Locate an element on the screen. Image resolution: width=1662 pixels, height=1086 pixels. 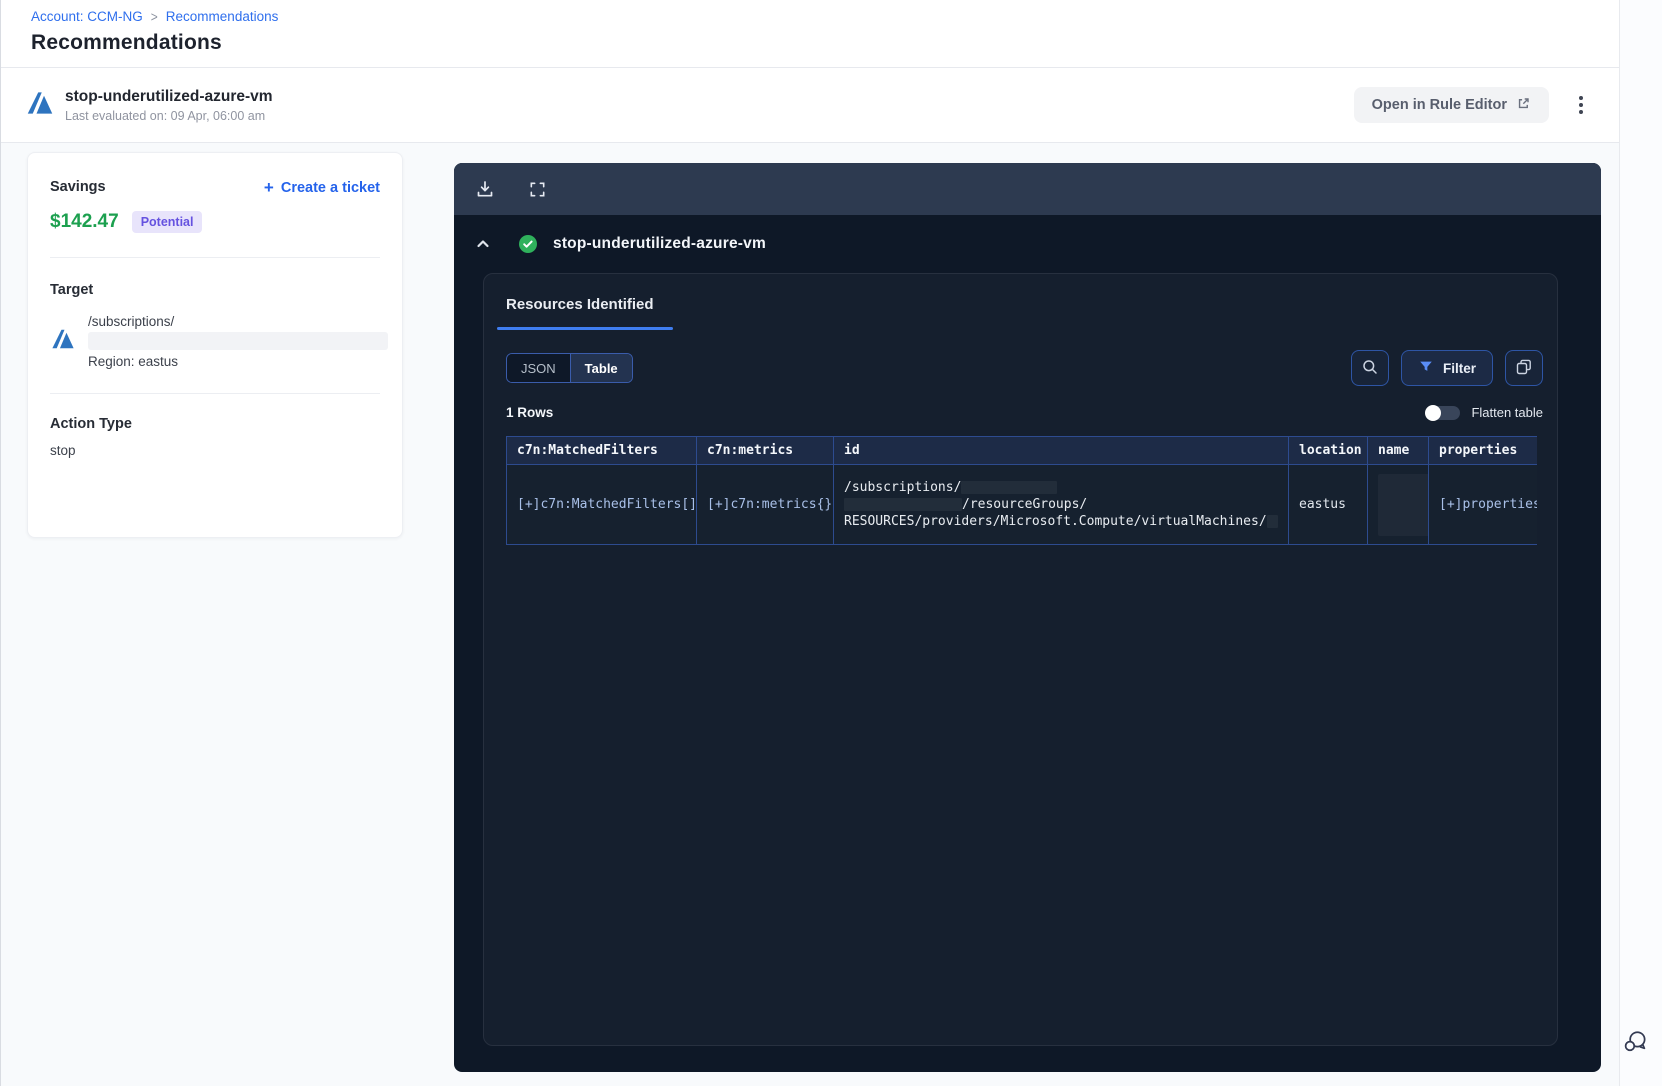
filter-button: Filter is located at coordinates (1446, 368).